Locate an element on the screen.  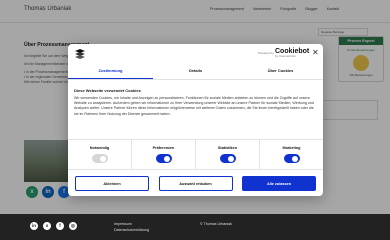
dialog-heading: Diese Webseite verwendet Cookies is located at coordinates (107, 90).